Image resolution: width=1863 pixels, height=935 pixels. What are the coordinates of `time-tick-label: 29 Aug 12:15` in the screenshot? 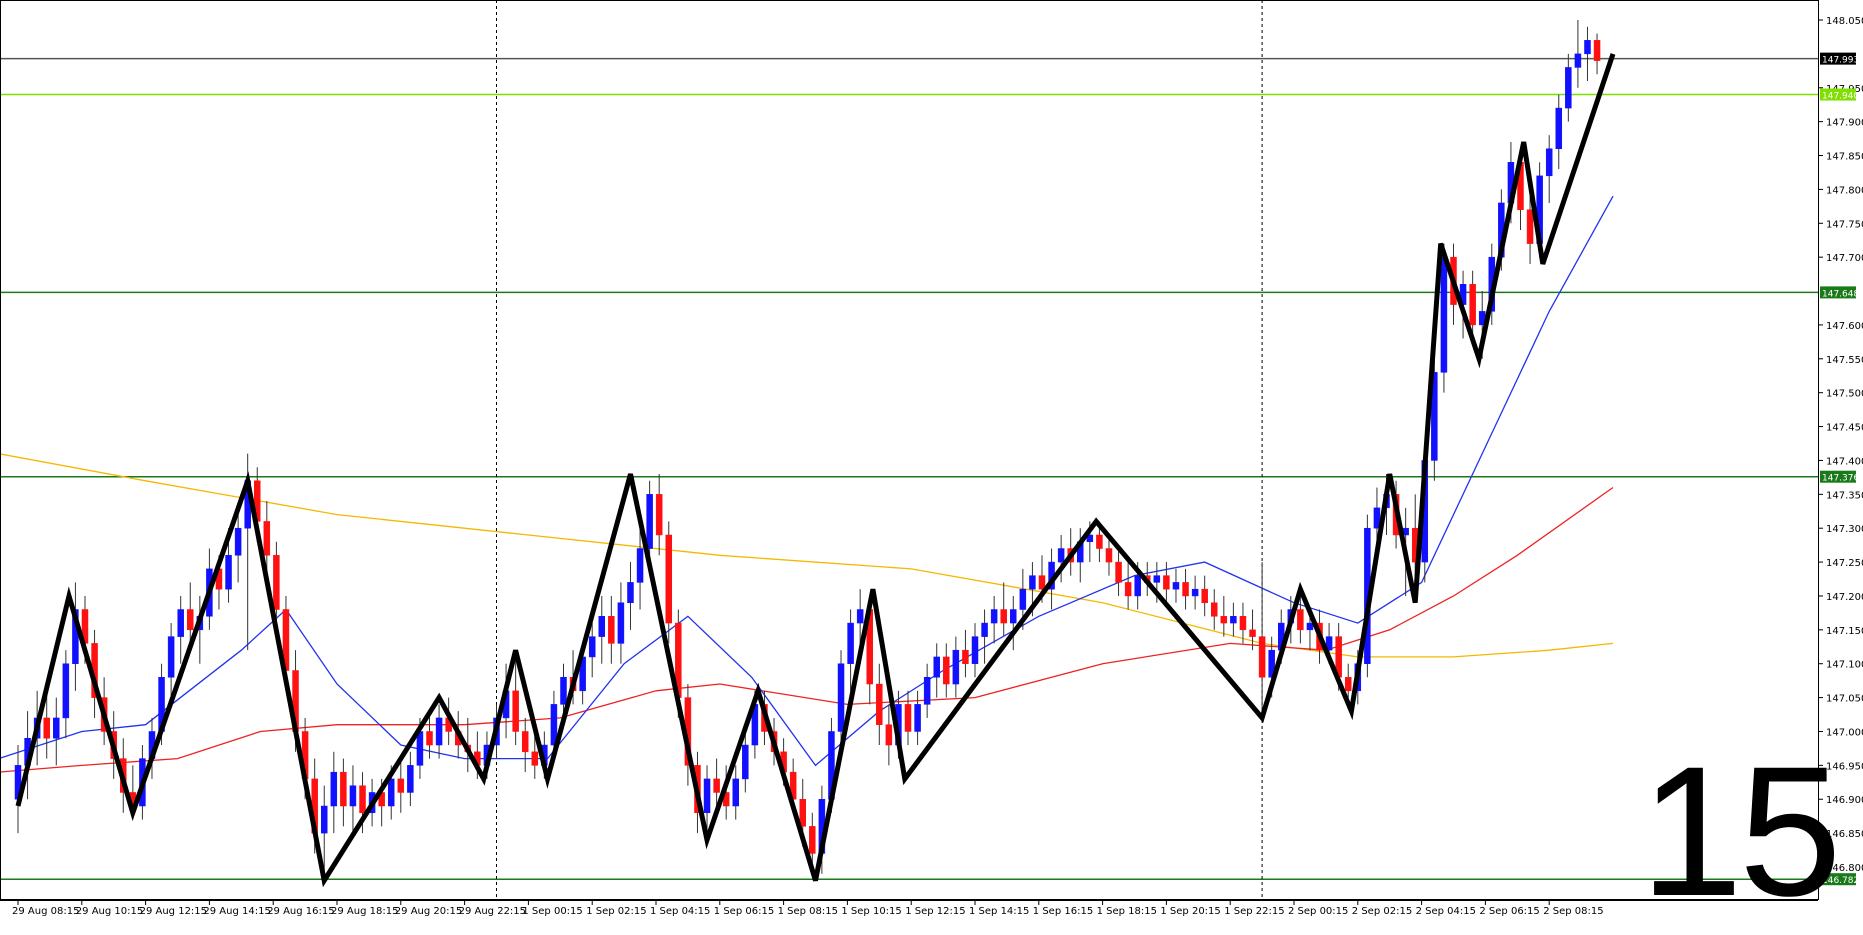 It's located at (173, 911).